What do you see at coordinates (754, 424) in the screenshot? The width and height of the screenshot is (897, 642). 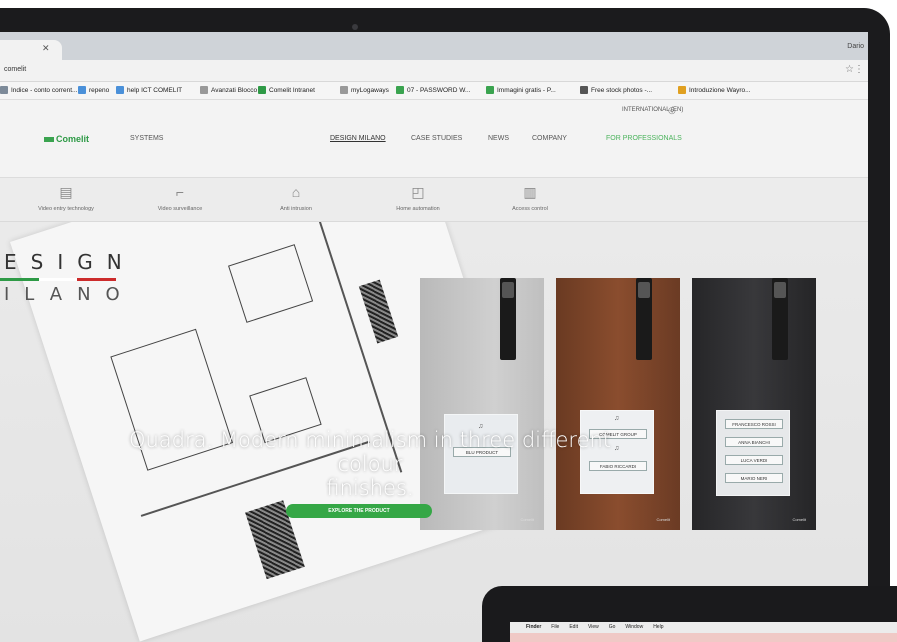 I see `call-button: FRANCESCO ROSSI` at bounding box center [754, 424].